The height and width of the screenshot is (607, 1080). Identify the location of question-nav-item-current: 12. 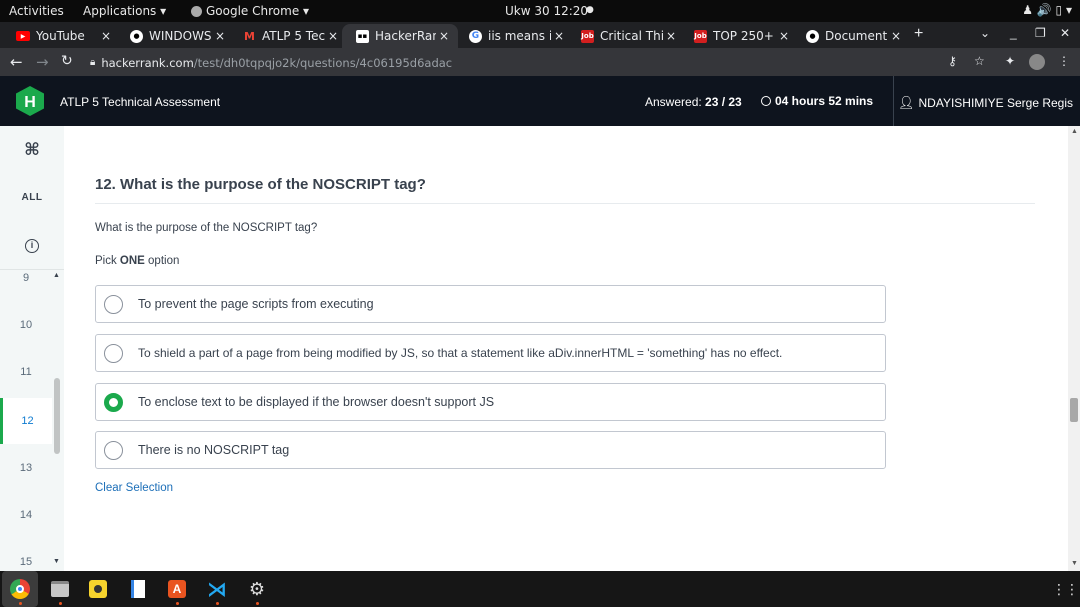
(26, 421).